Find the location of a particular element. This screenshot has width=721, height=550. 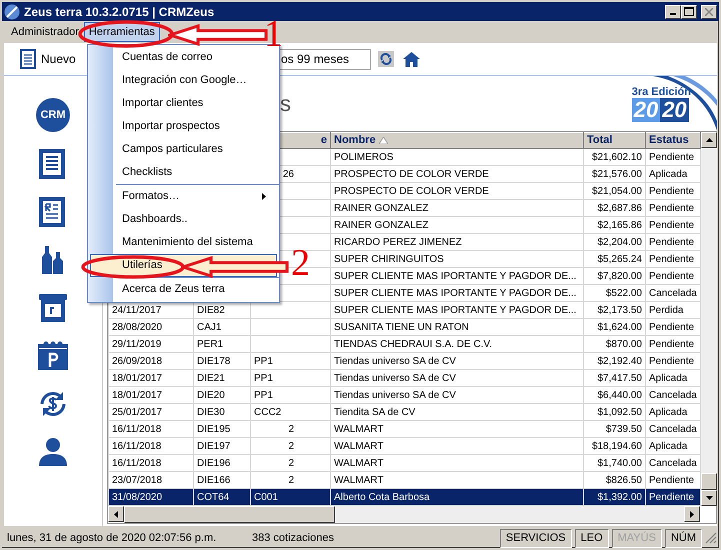

column-header: Nombre is located at coordinates (355, 140).